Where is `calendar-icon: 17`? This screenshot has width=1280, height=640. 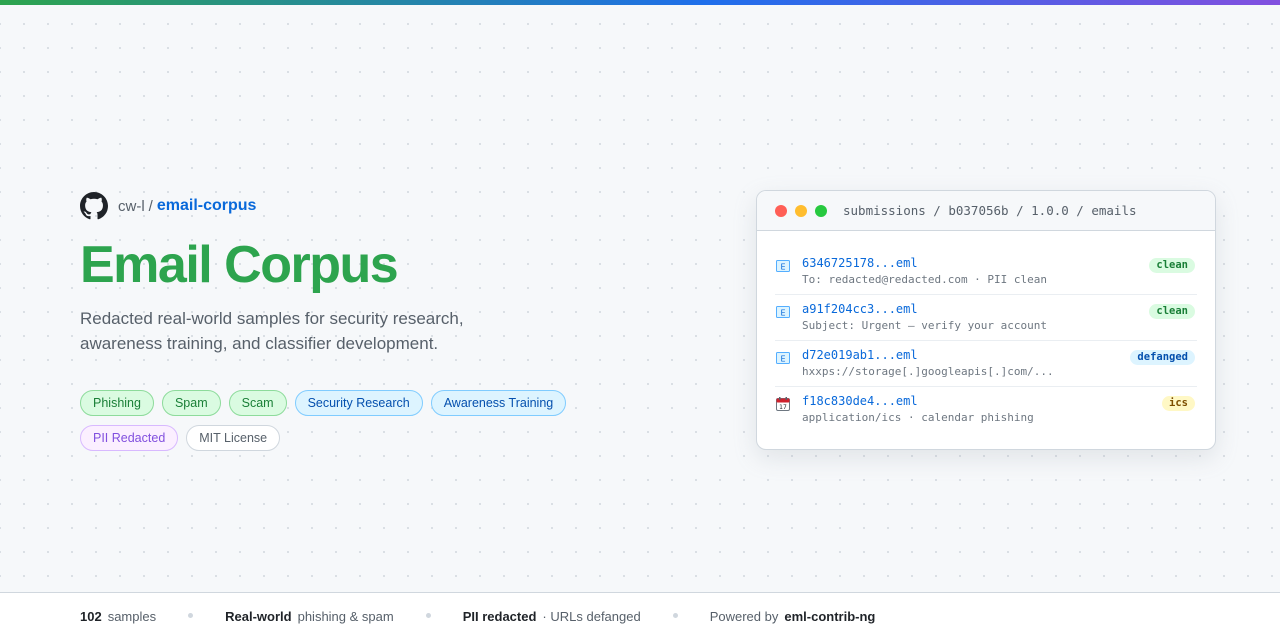
calendar-icon: 17 is located at coordinates (783, 404).